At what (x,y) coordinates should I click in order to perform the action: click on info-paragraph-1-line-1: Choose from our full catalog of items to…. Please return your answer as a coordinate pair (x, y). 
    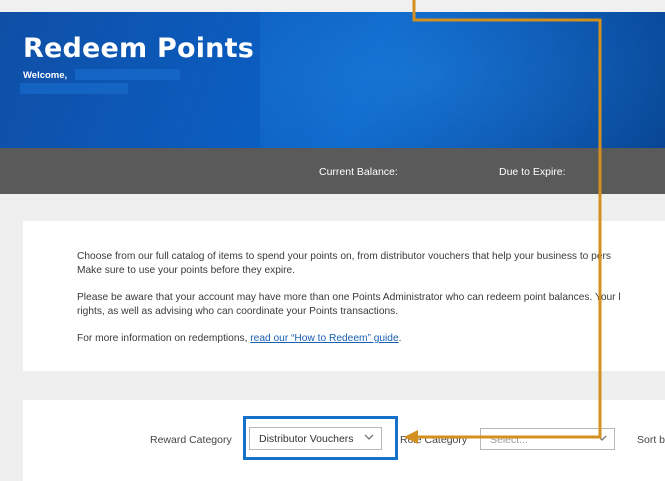
    Looking at the image, I should click on (344, 256).